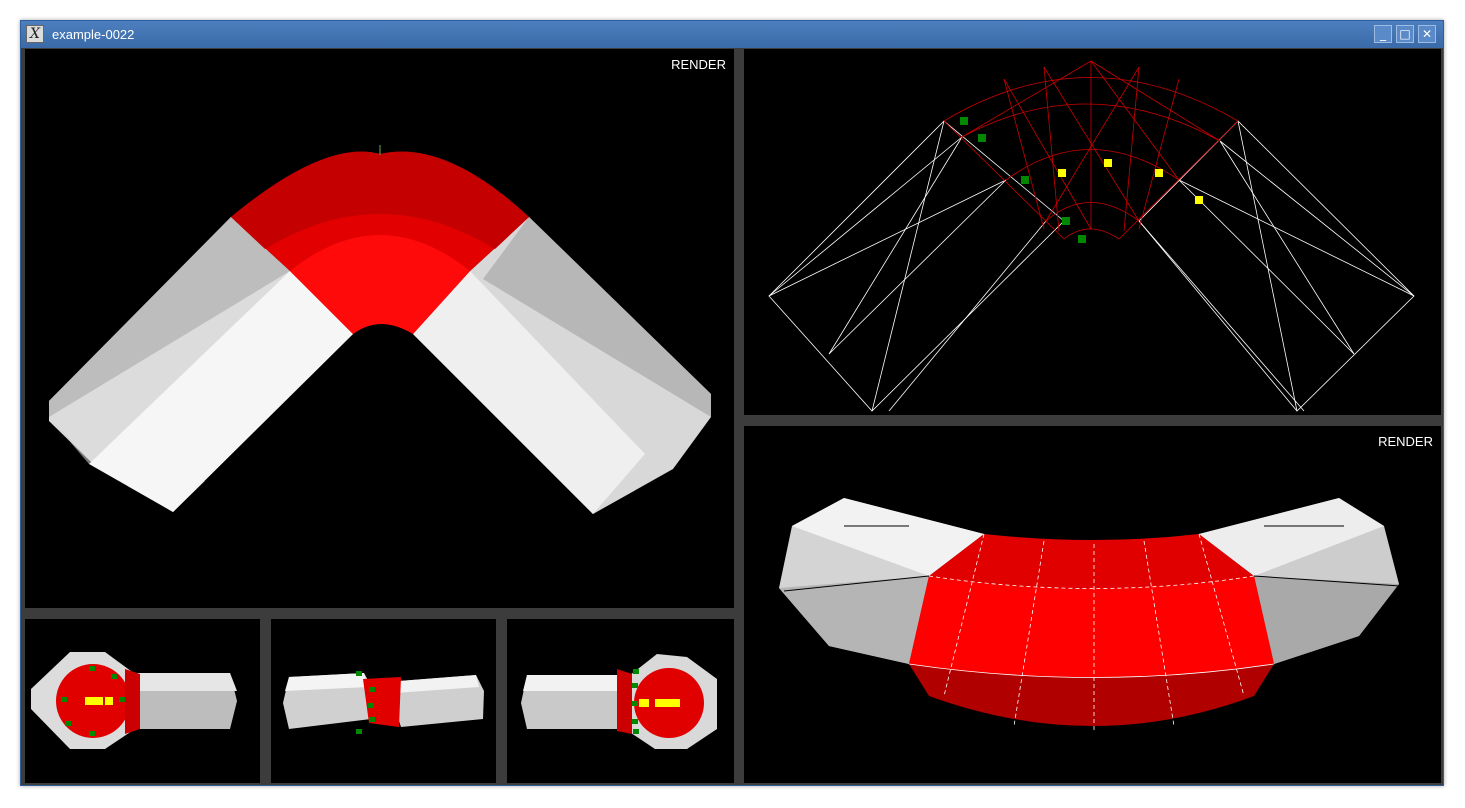  Describe the element at coordinates (1089, 614) in the screenshot. I see `pipe-side-render` at that location.